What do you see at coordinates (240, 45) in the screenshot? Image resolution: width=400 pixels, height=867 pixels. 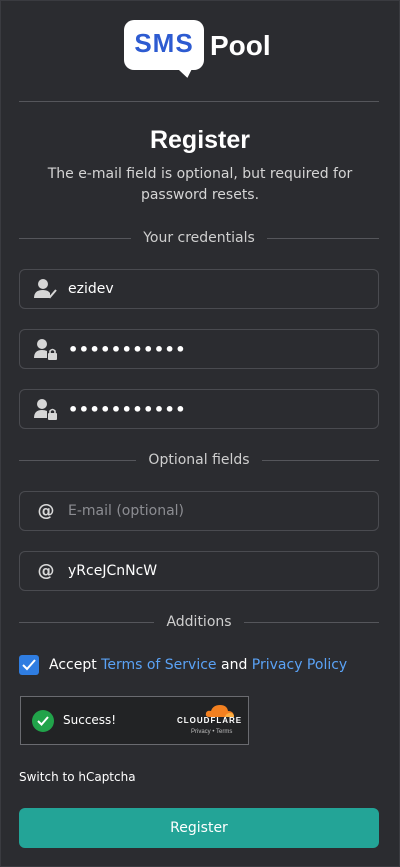 I see `logo-pool-text: Pool` at bounding box center [240, 45].